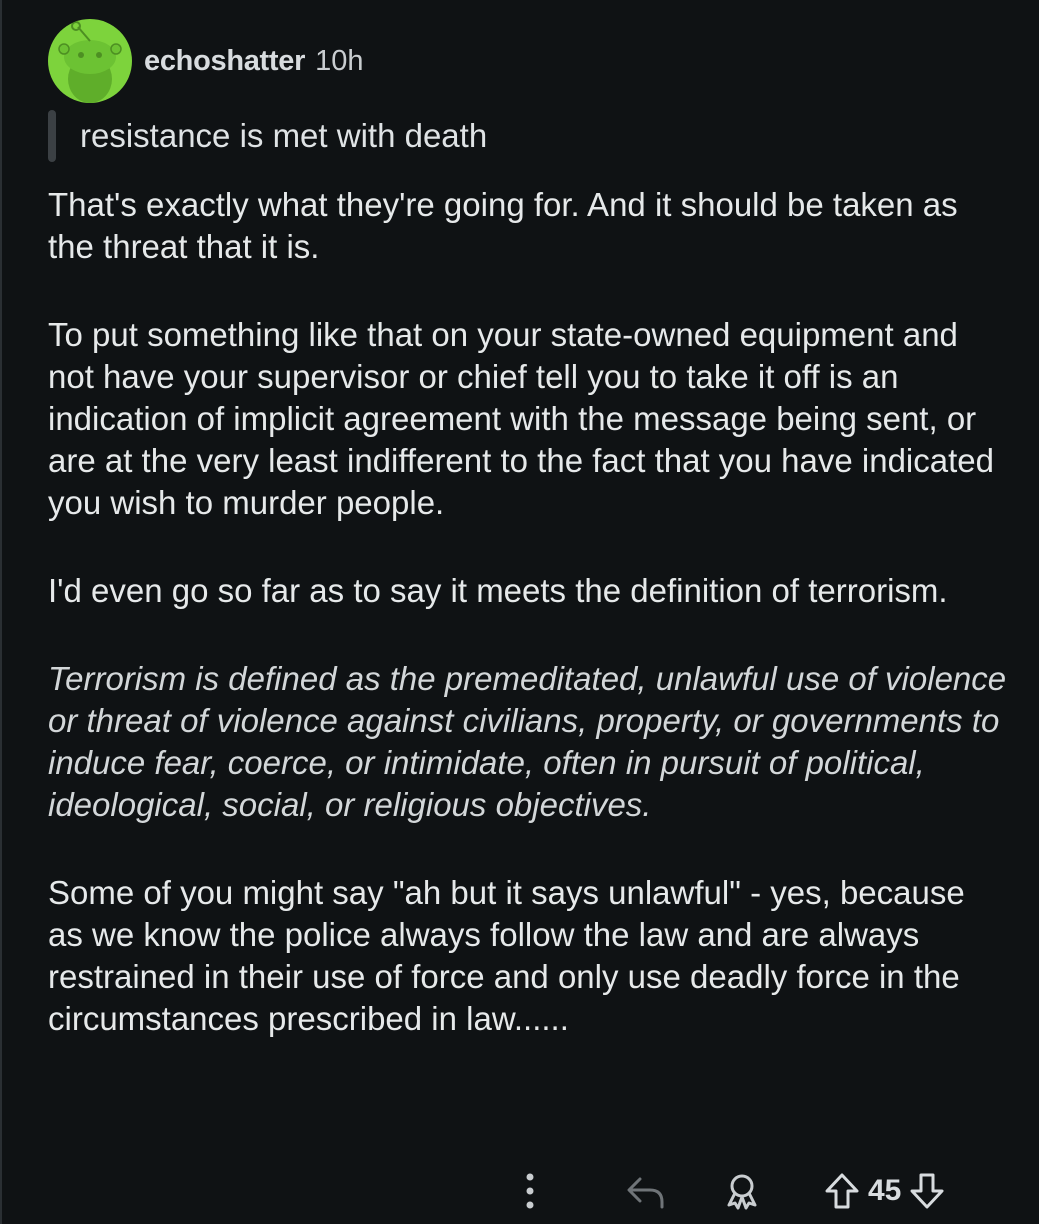 The height and width of the screenshot is (1224, 1039). I want to click on timestamp: 10h, so click(339, 60).